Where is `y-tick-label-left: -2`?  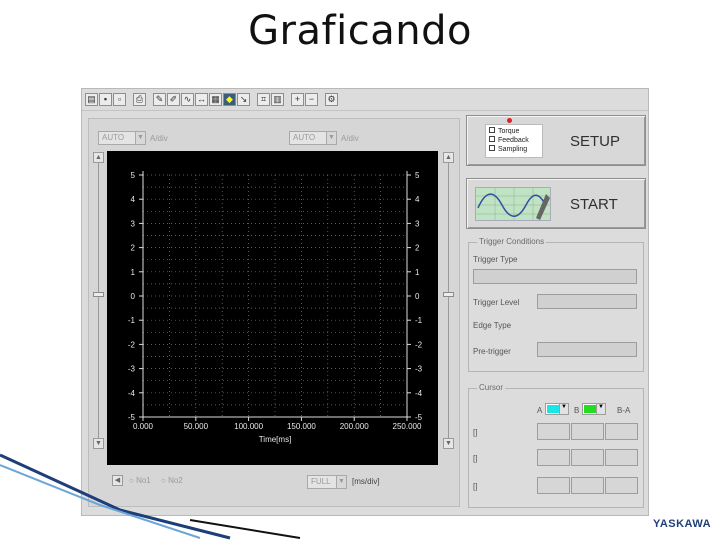 y-tick-label-left: -2 is located at coordinates (132, 344).